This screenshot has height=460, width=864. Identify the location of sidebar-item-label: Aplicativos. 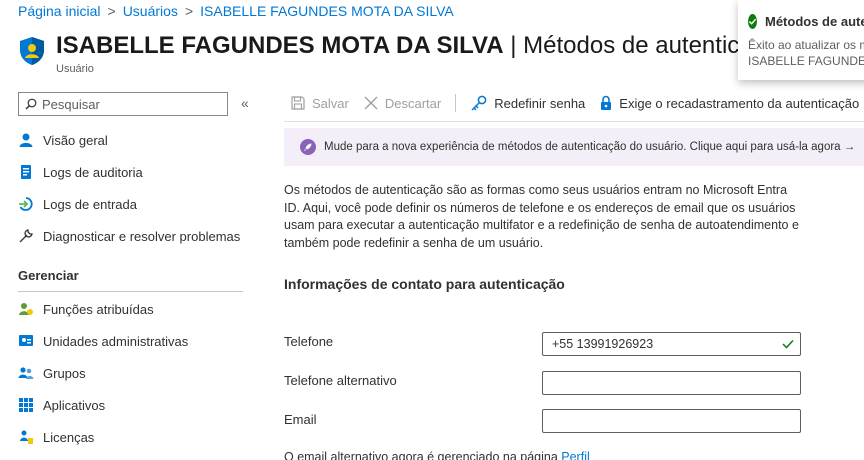
(74, 405).